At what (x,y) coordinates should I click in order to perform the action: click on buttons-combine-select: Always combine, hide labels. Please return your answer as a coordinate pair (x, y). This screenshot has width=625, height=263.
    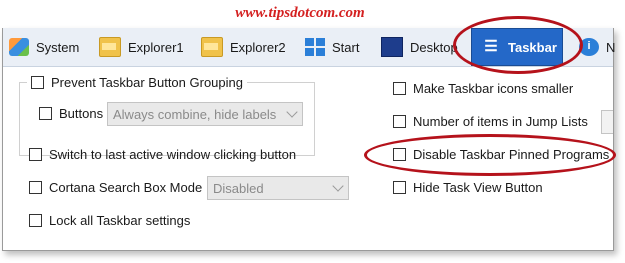
    Looking at the image, I should click on (205, 114).